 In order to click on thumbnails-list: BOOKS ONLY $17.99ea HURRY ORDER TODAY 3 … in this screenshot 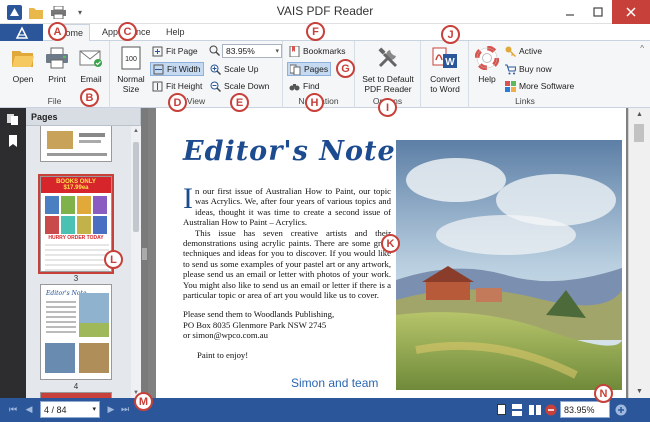, I will do `click(83, 262)`.